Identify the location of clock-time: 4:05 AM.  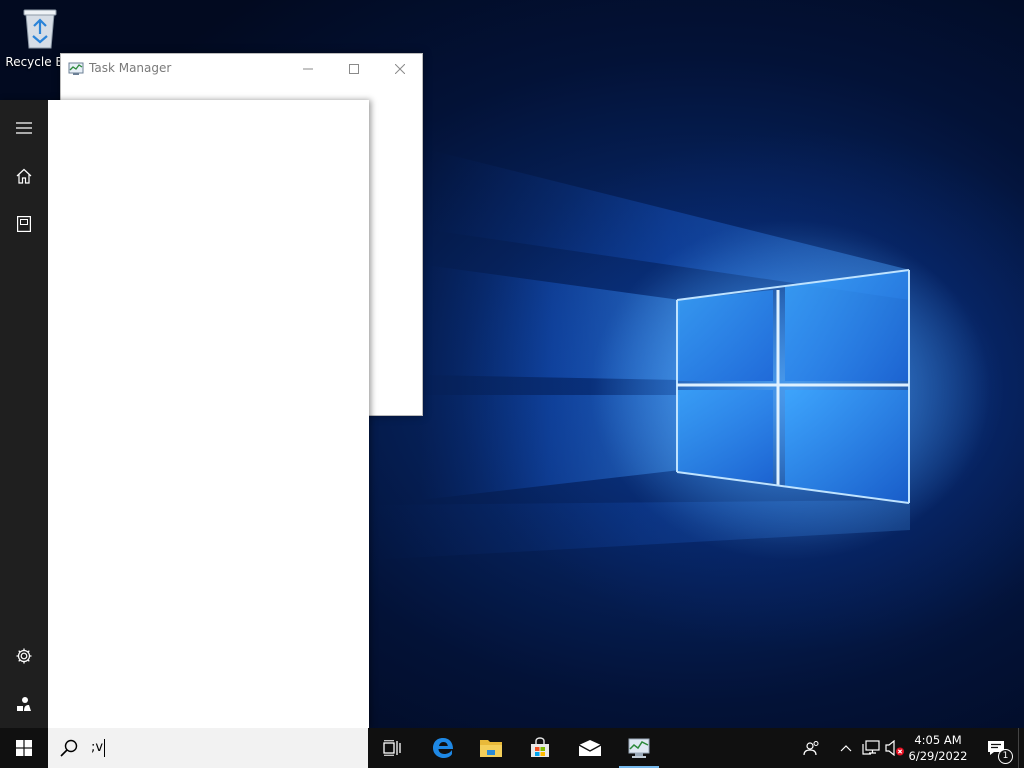
(938, 740).